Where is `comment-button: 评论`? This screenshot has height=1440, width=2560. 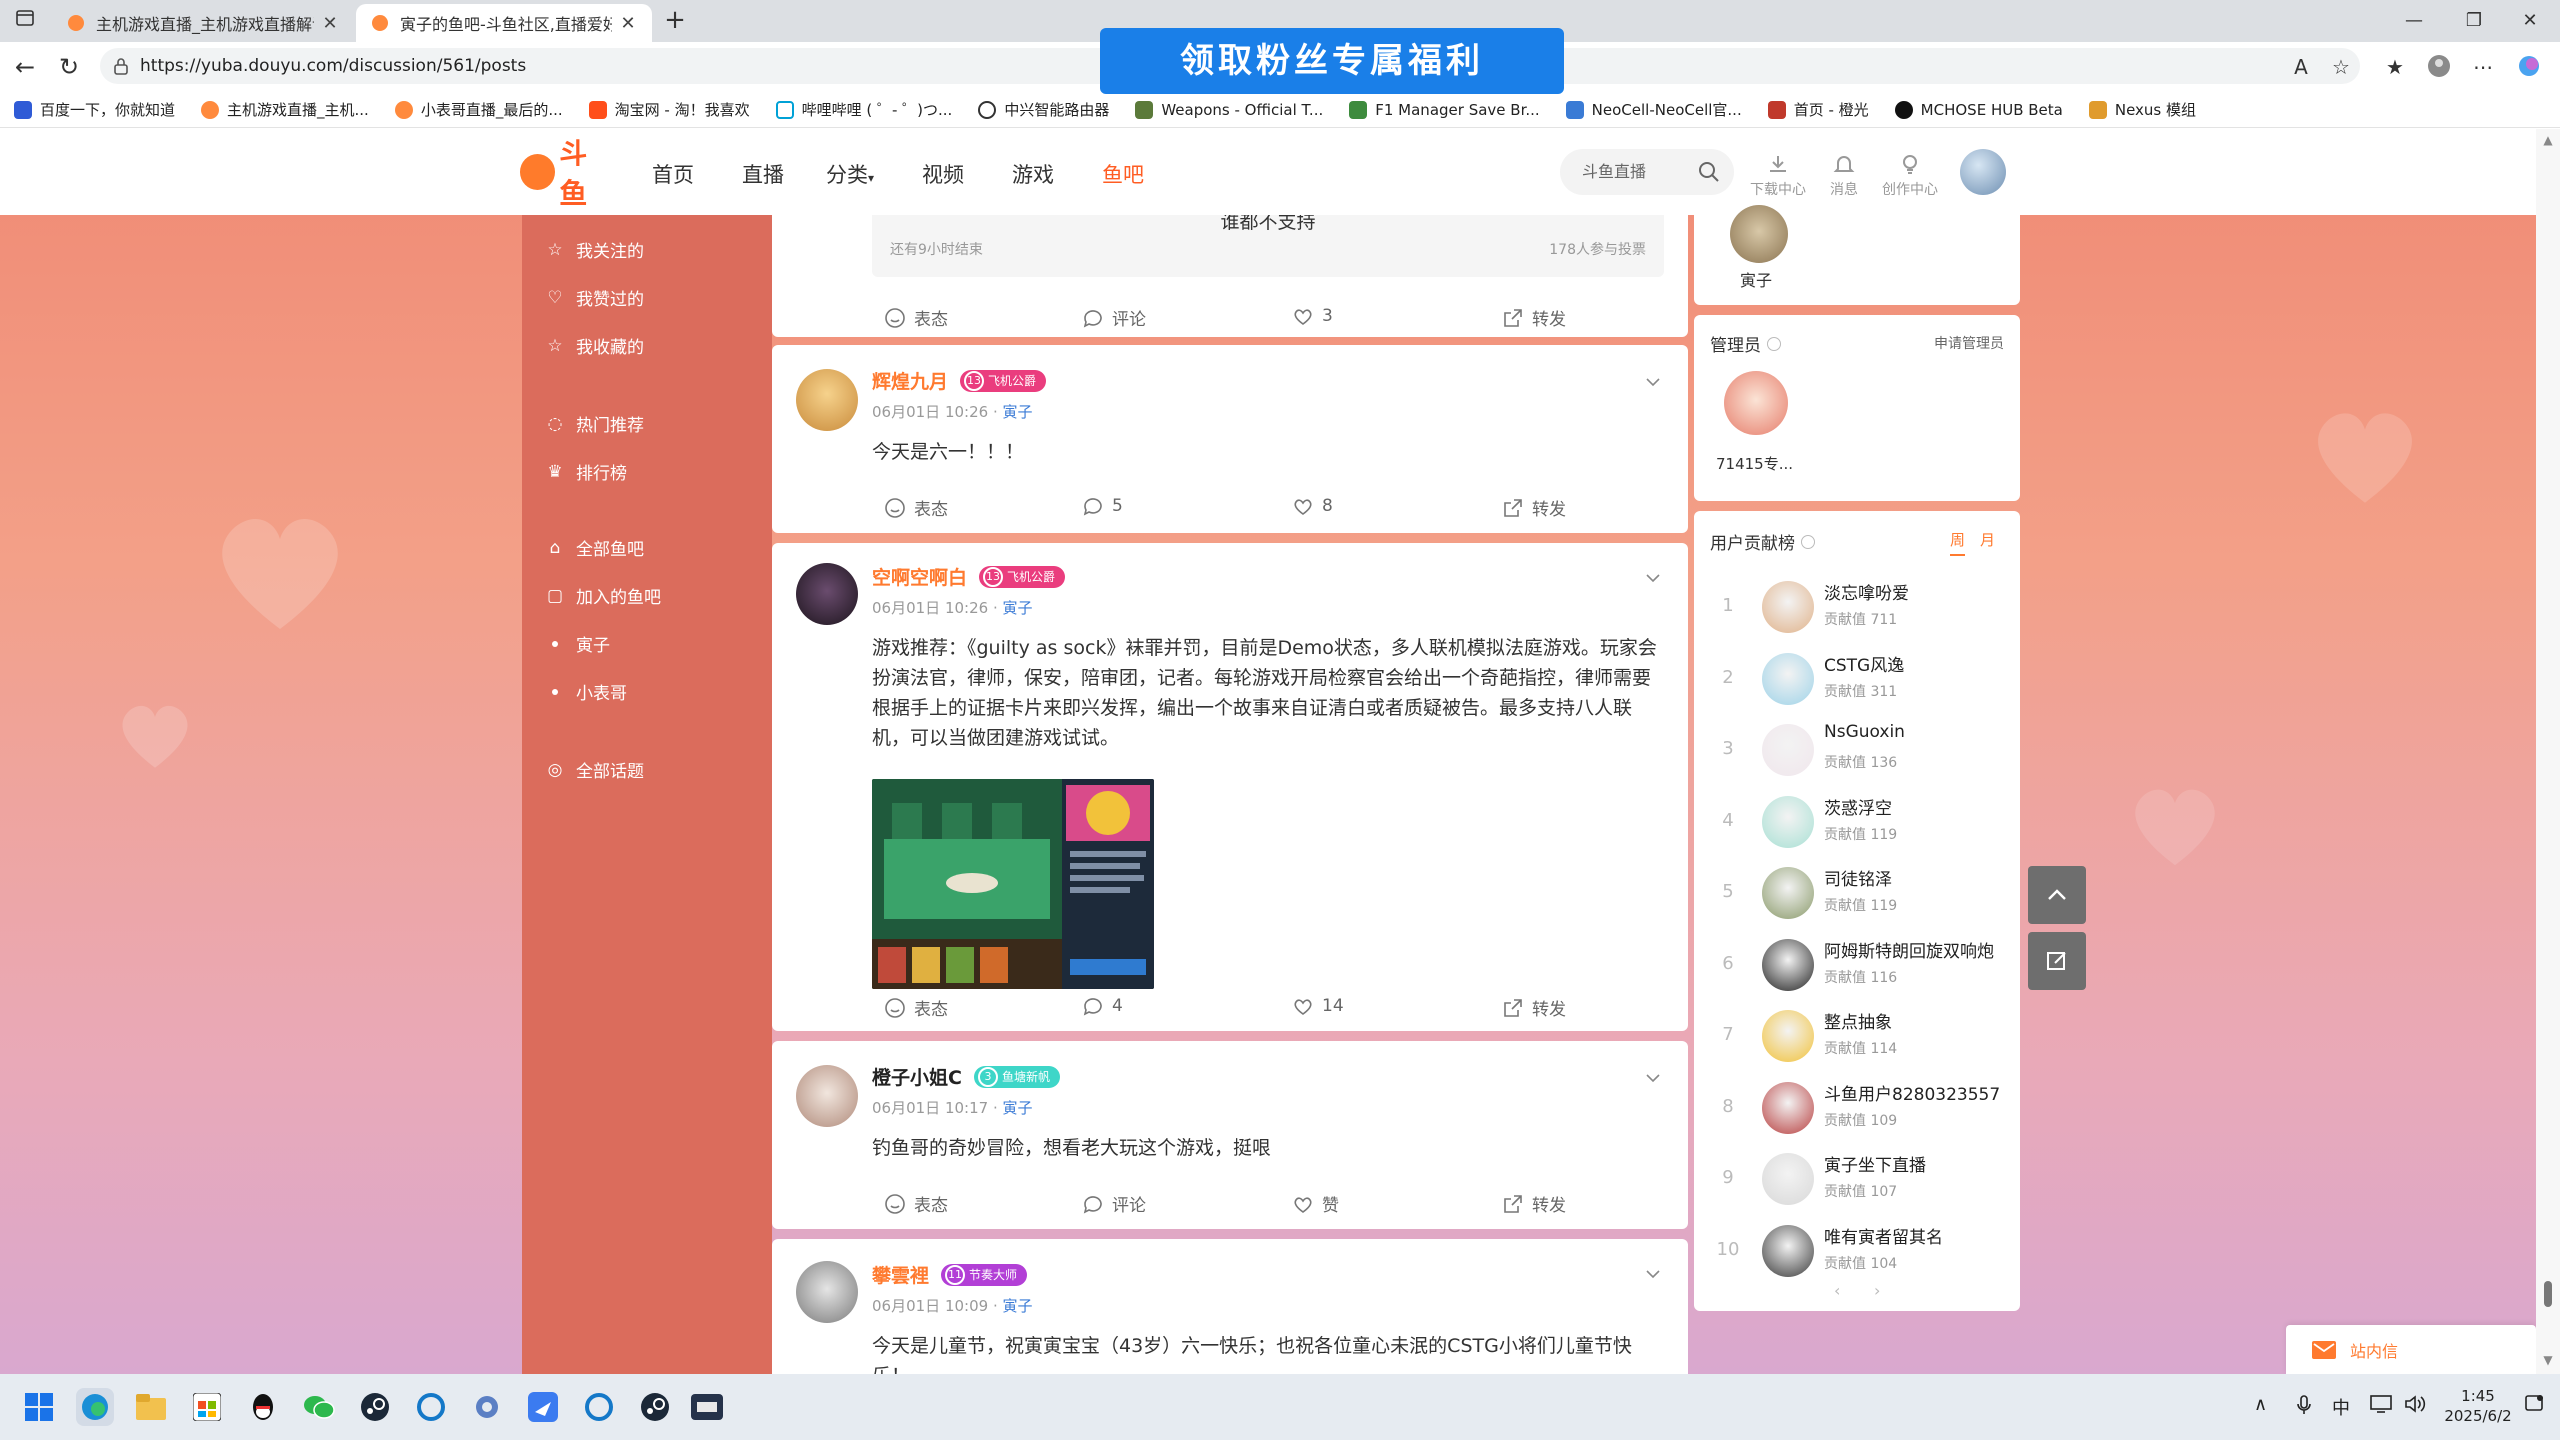 comment-button: 评论 is located at coordinates (1114, 317).